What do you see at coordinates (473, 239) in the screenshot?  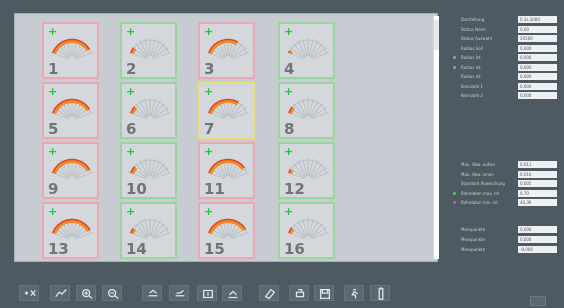 I see `parameter-label: Messpunkte` at bounding box center [473, 239].